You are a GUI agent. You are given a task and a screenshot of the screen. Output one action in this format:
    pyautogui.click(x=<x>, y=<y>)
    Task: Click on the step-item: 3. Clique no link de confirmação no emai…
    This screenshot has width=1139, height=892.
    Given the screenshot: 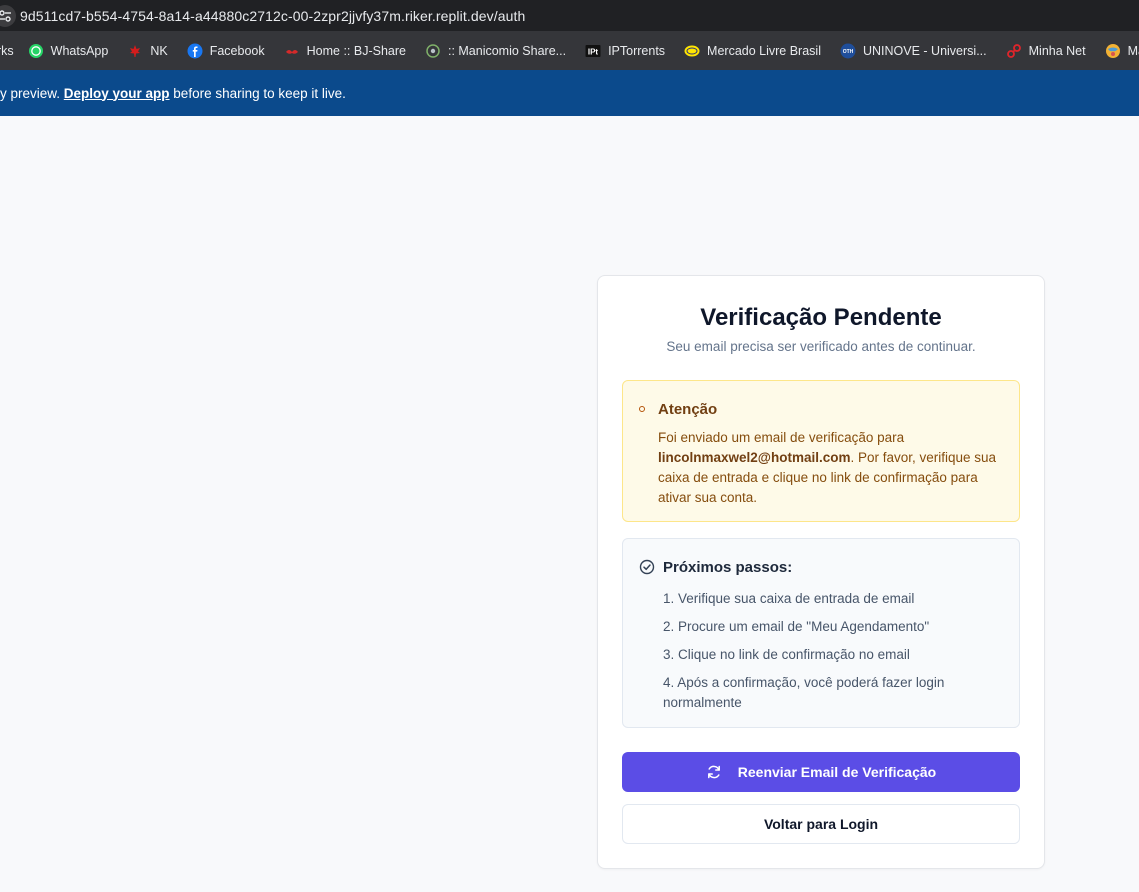 What is the action you would take?
    pyautogui.click(x=786, y=654)
    